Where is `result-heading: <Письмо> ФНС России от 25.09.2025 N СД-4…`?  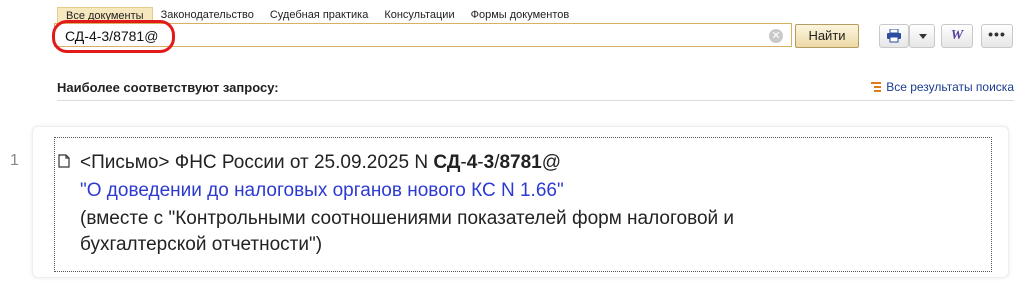 result-heading: <Письмо> ФНС России от 25.09.2025 N СД-4… is located at coordinates (320, 163).